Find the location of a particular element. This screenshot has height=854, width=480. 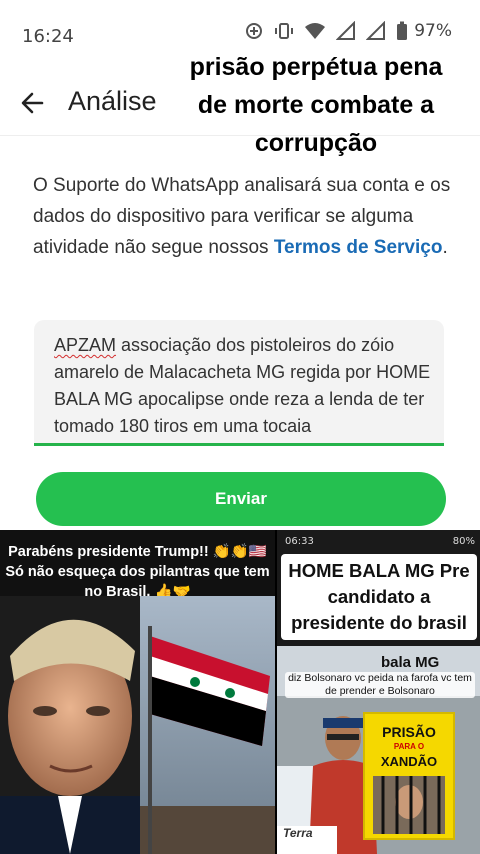

protest-sign: PRISÃO PARA O XANDÃO is located at coordinates (409, 776).